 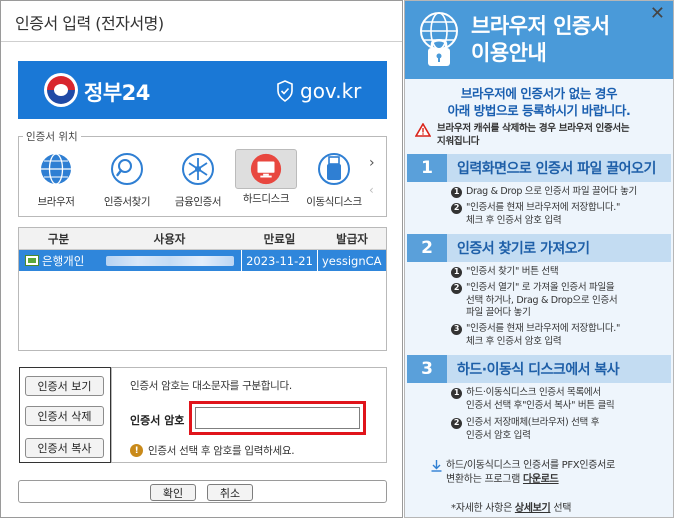 I want to click on dialog-title: 인증서 입력 (전자서명), so click(x=89, y=23).